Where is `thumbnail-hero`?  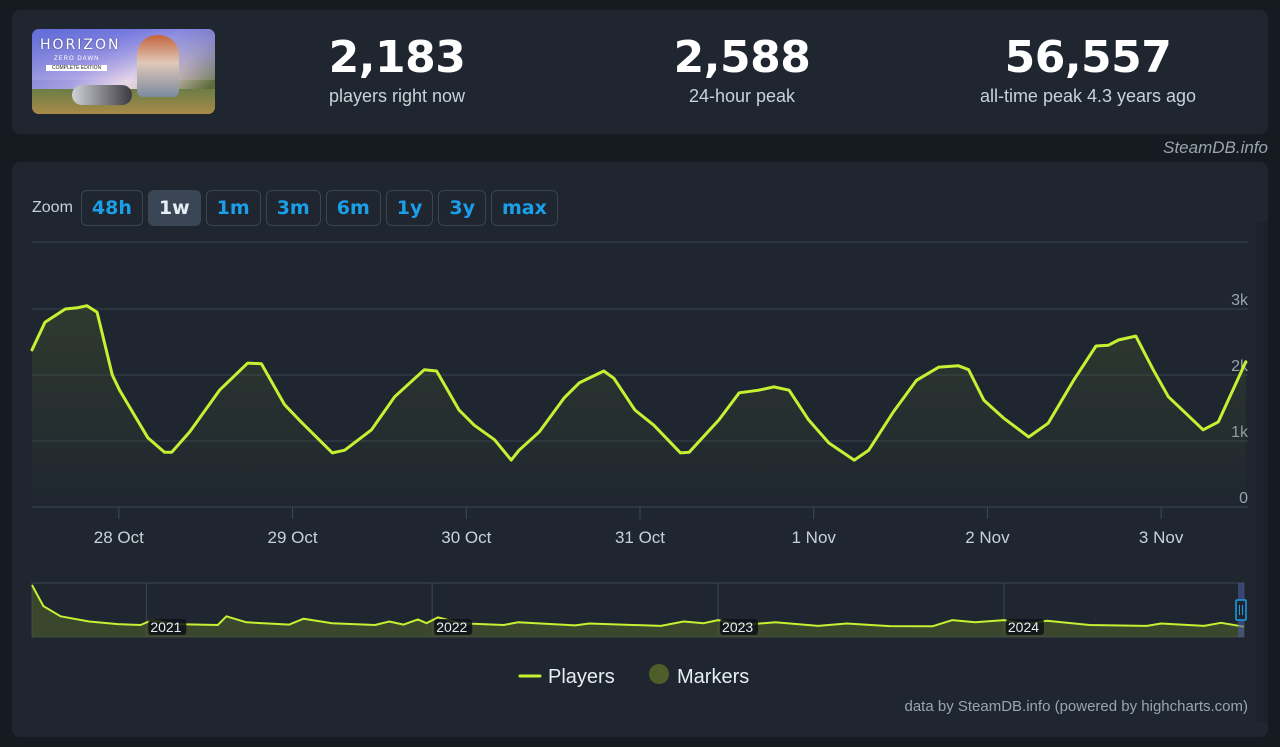 thumbnail-hero is located at coordinates (158, 66).